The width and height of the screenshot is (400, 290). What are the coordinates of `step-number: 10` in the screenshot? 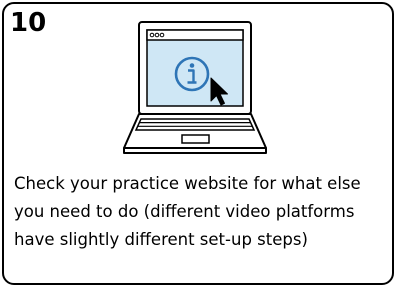 It's located at (28, 23).